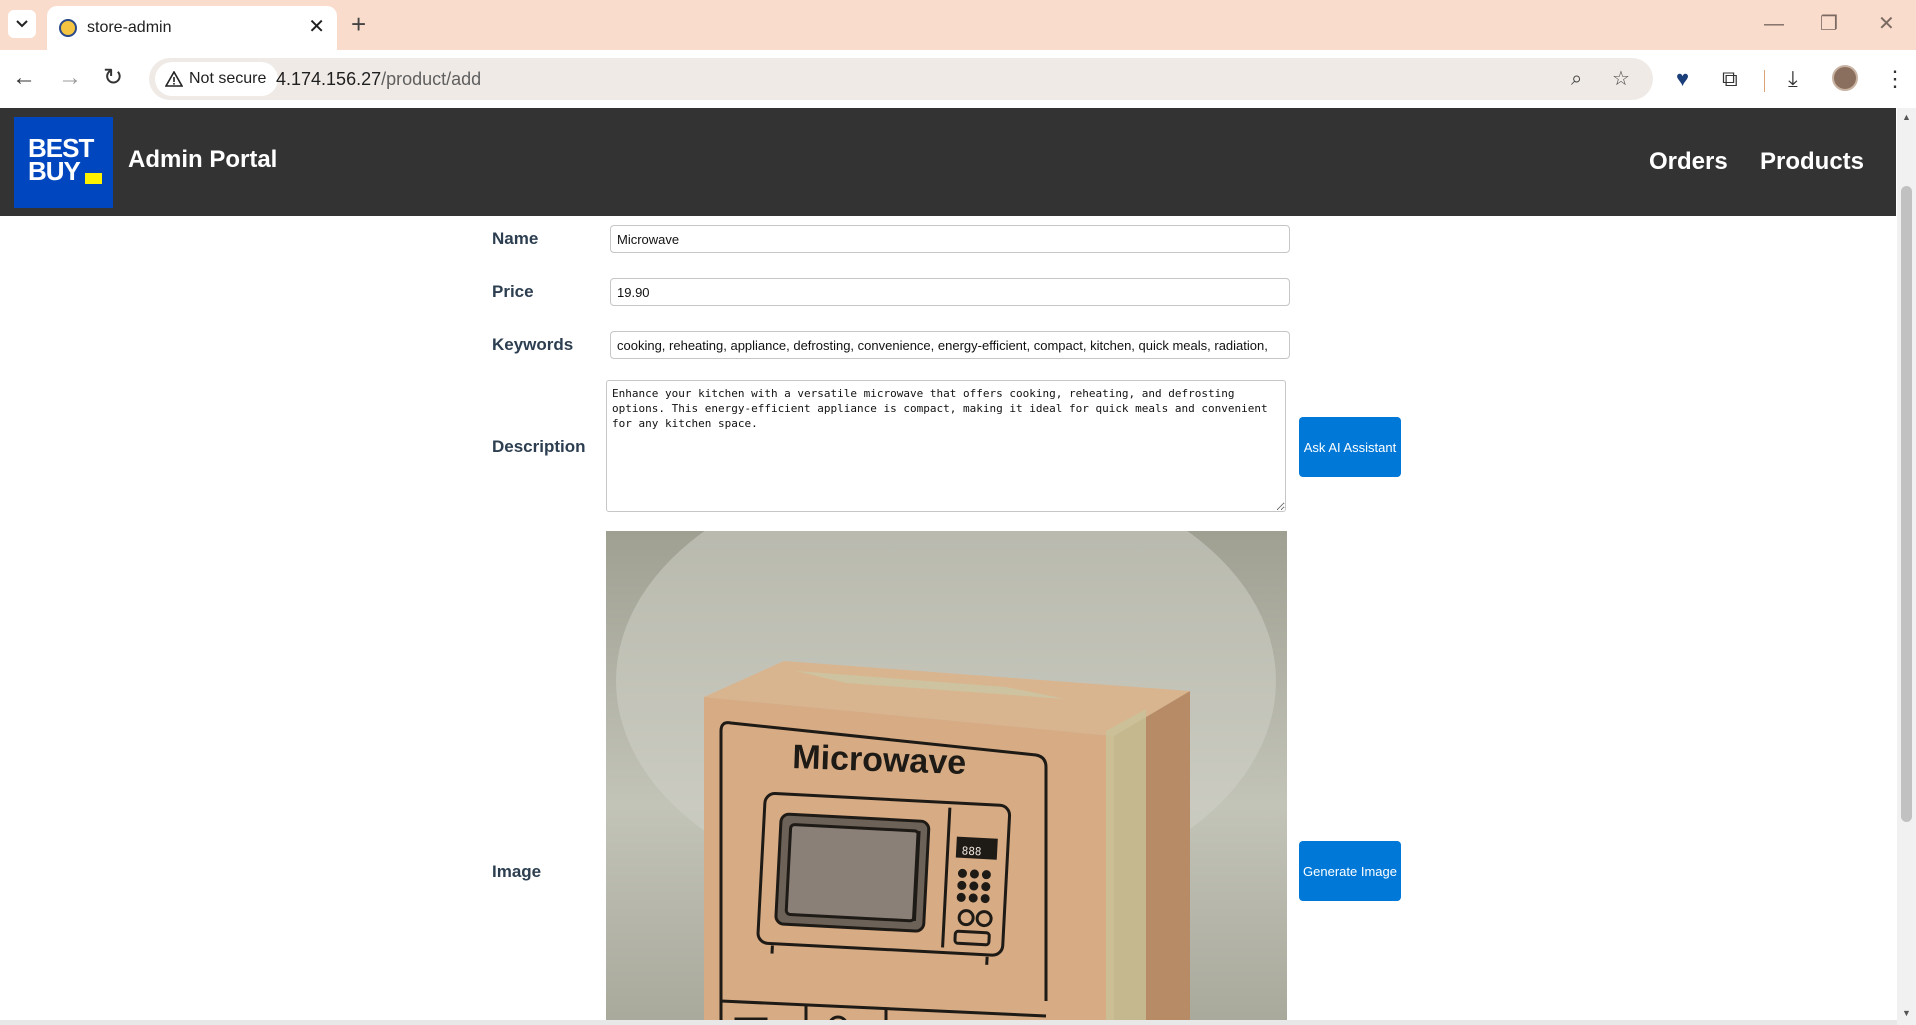 Image resolution: width=1916 pixels, height=1025 pixels. Describe the element at coordinates (329, 79) in the screenshot. I see `url-host: 4.174.156.27` at that location.